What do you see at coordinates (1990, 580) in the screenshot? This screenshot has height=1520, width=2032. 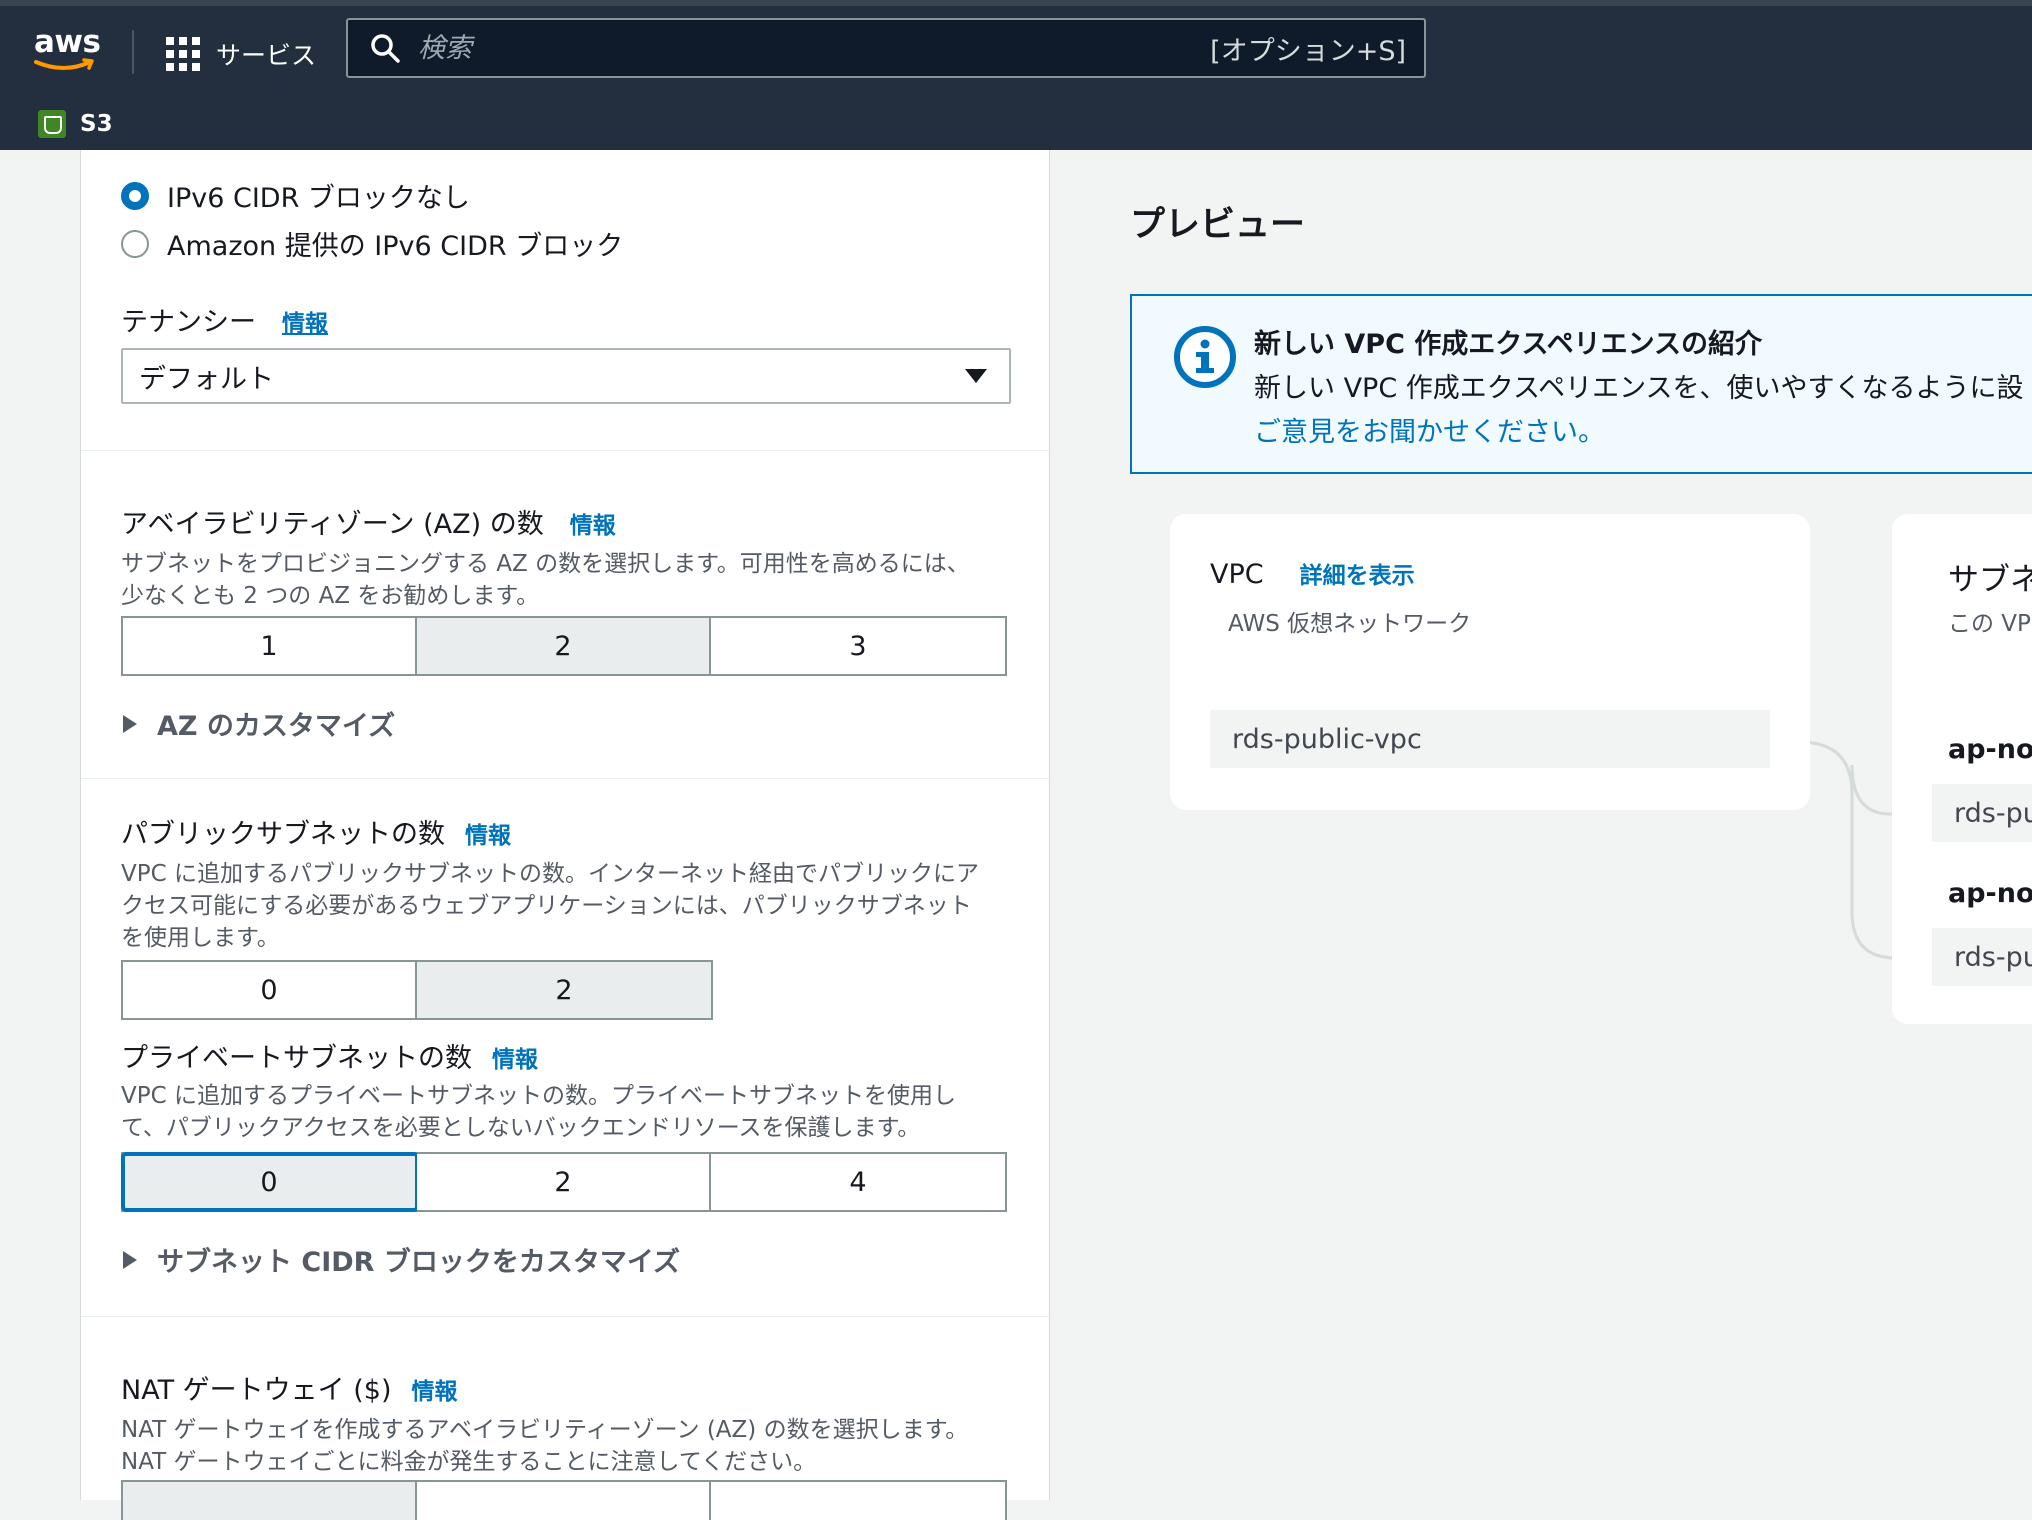 I see `subnets-card-title: サブネ` at bounding box center [1990, 580].